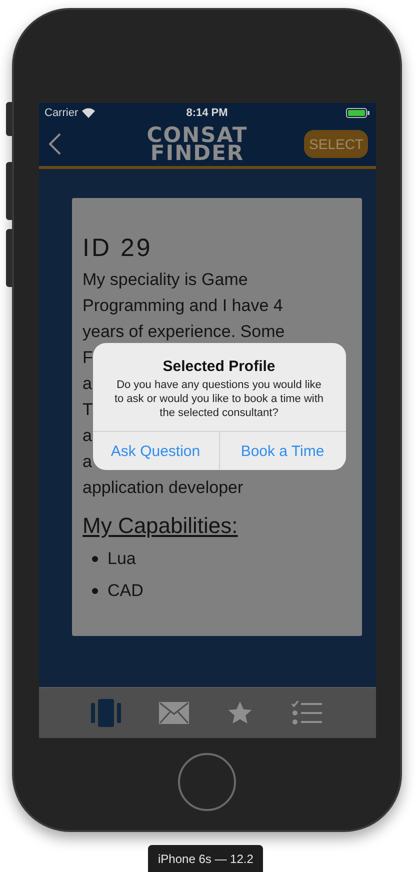  I want to click on wifi-icon, so click(89, 113).